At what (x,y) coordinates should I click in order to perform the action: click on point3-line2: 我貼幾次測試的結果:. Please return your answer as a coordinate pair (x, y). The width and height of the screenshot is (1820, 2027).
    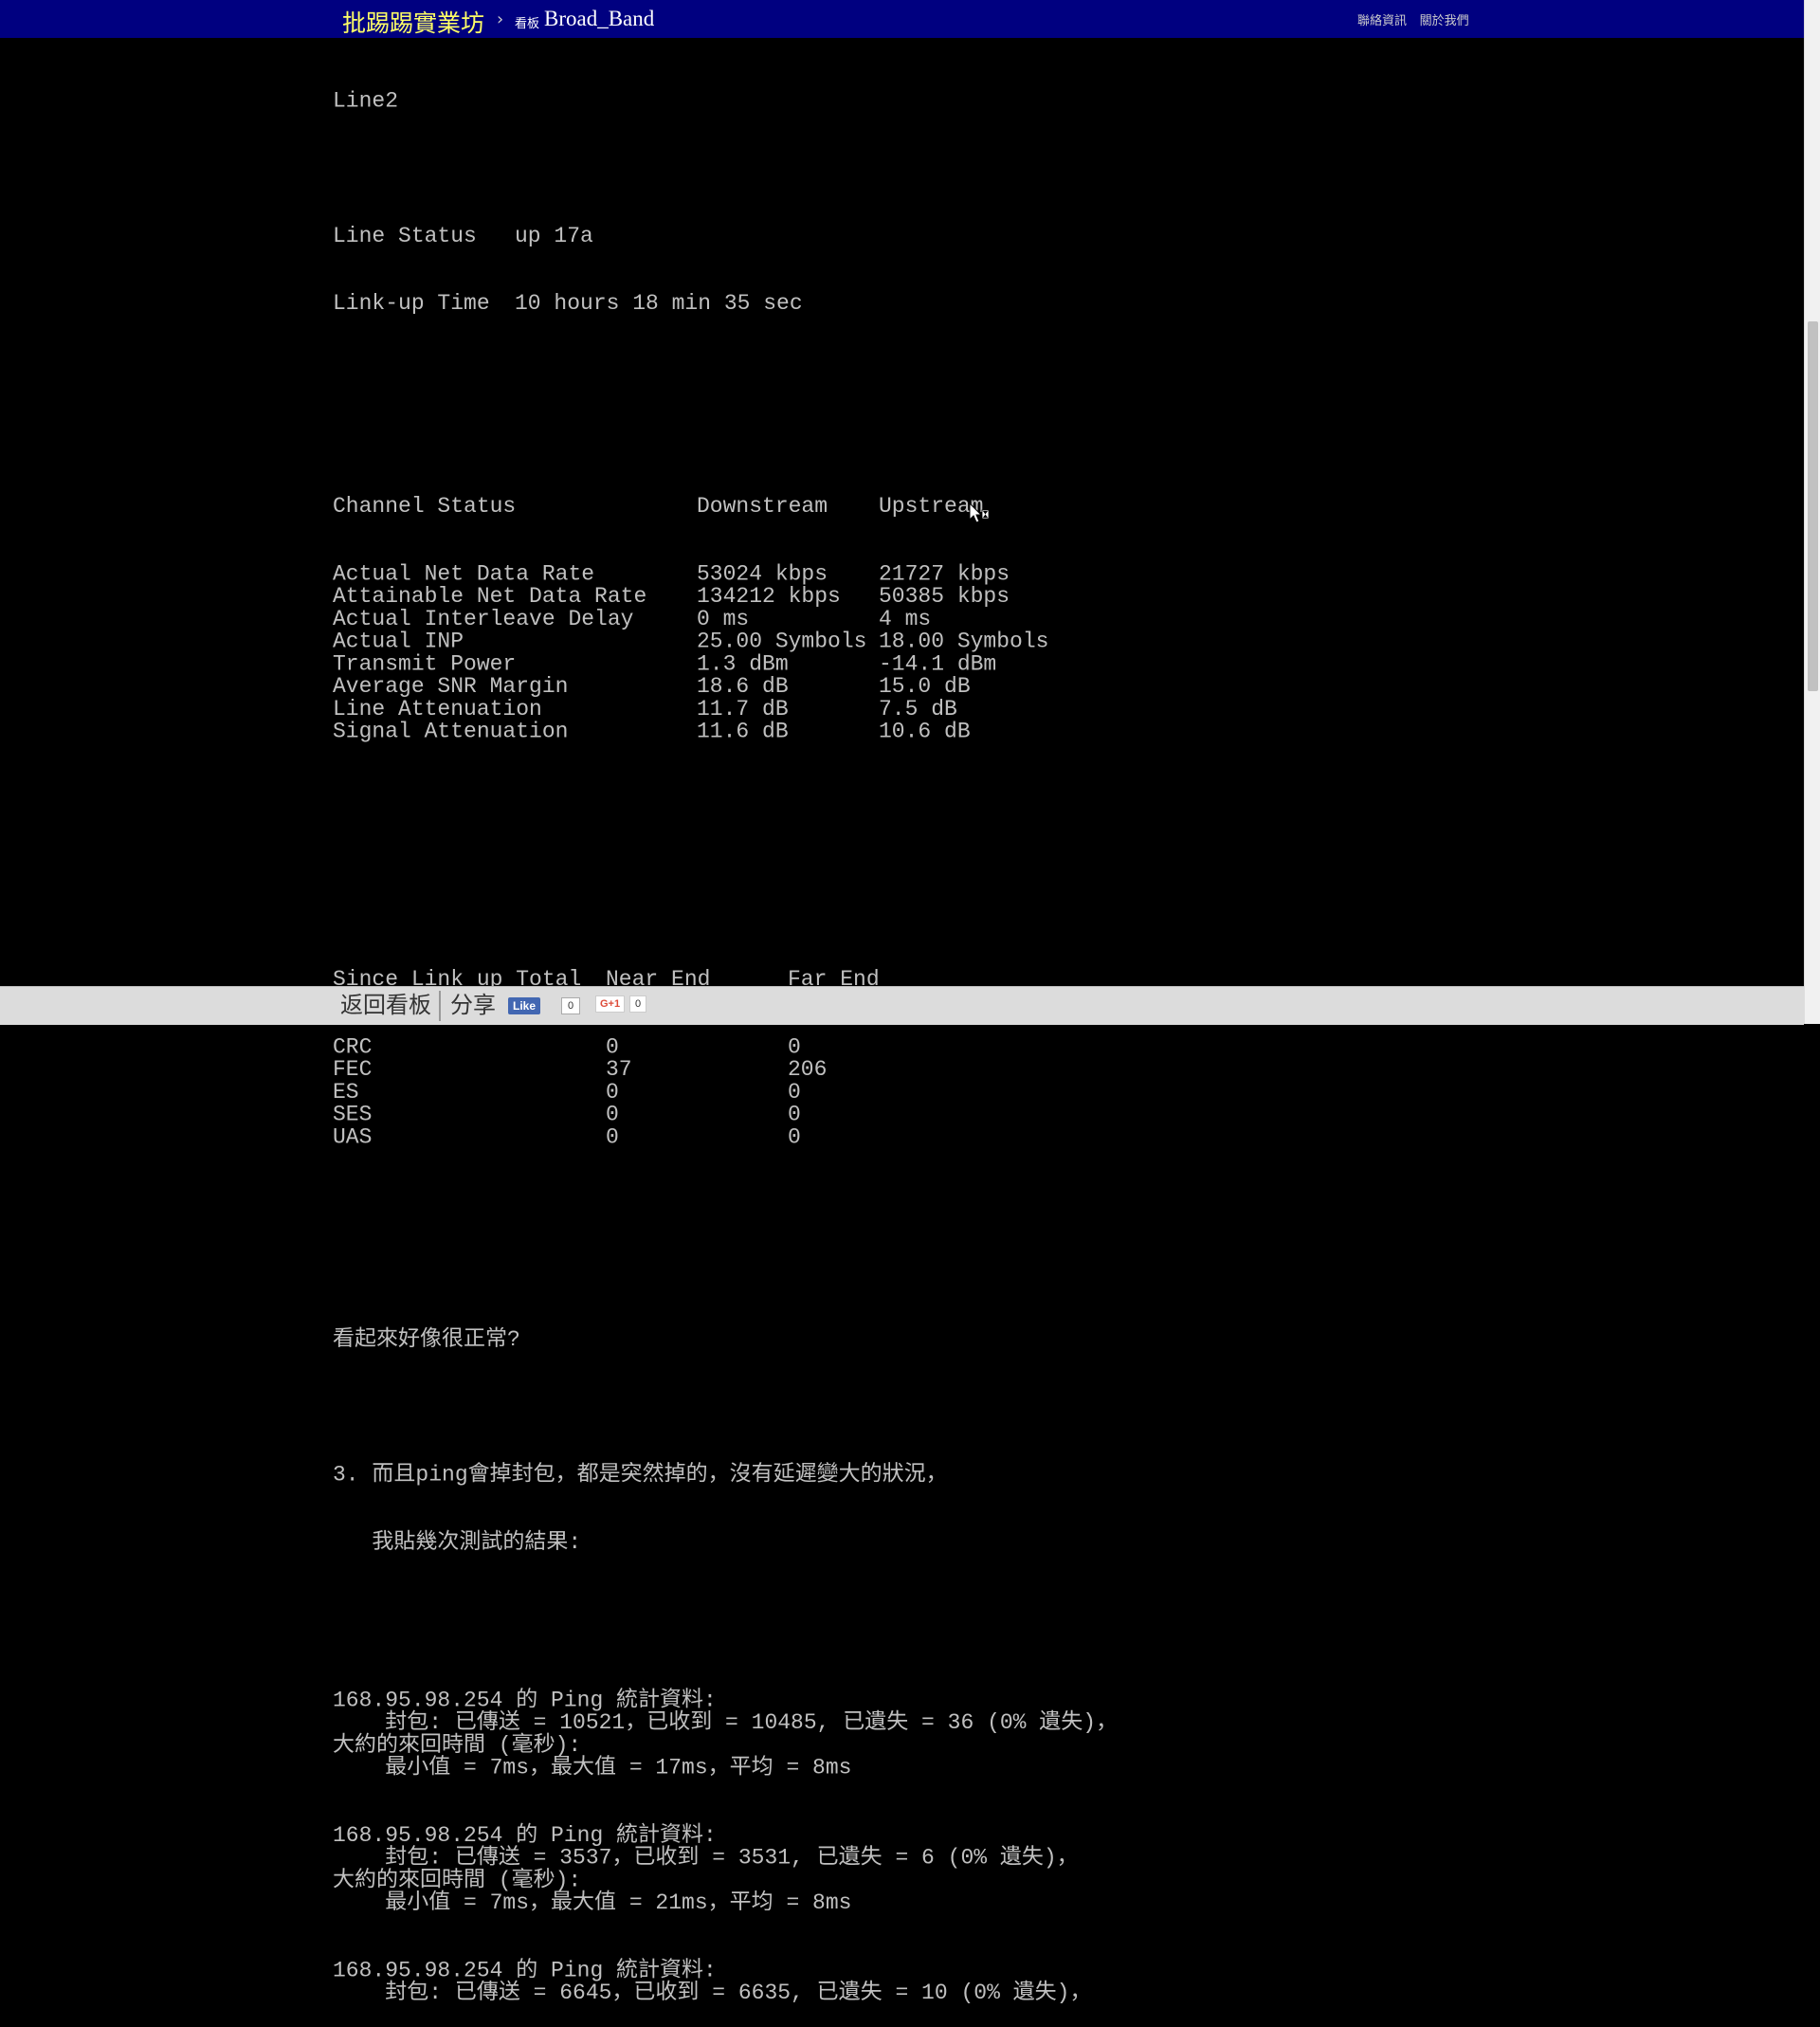
    Looking at the image, I should click on (457, 1542).